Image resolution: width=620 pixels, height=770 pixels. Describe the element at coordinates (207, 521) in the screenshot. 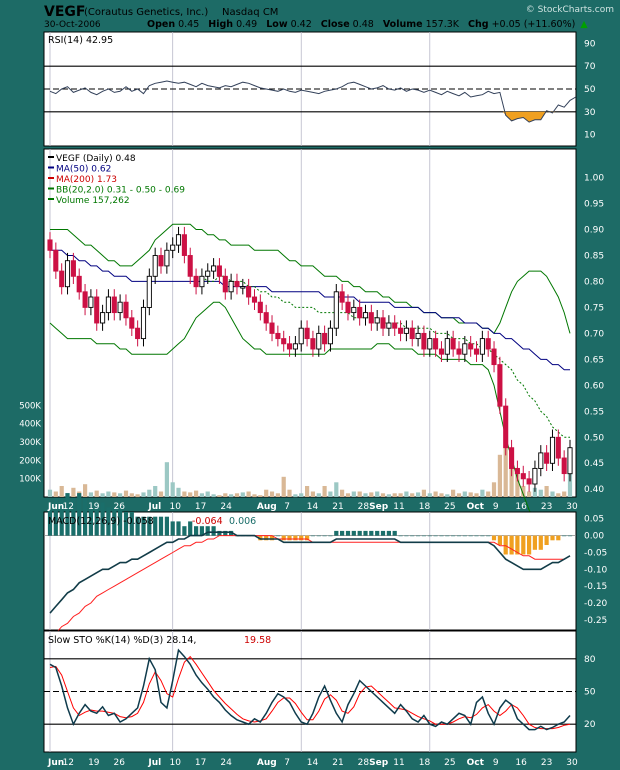

I see `macd-signal-legend: -0.064` at that location.